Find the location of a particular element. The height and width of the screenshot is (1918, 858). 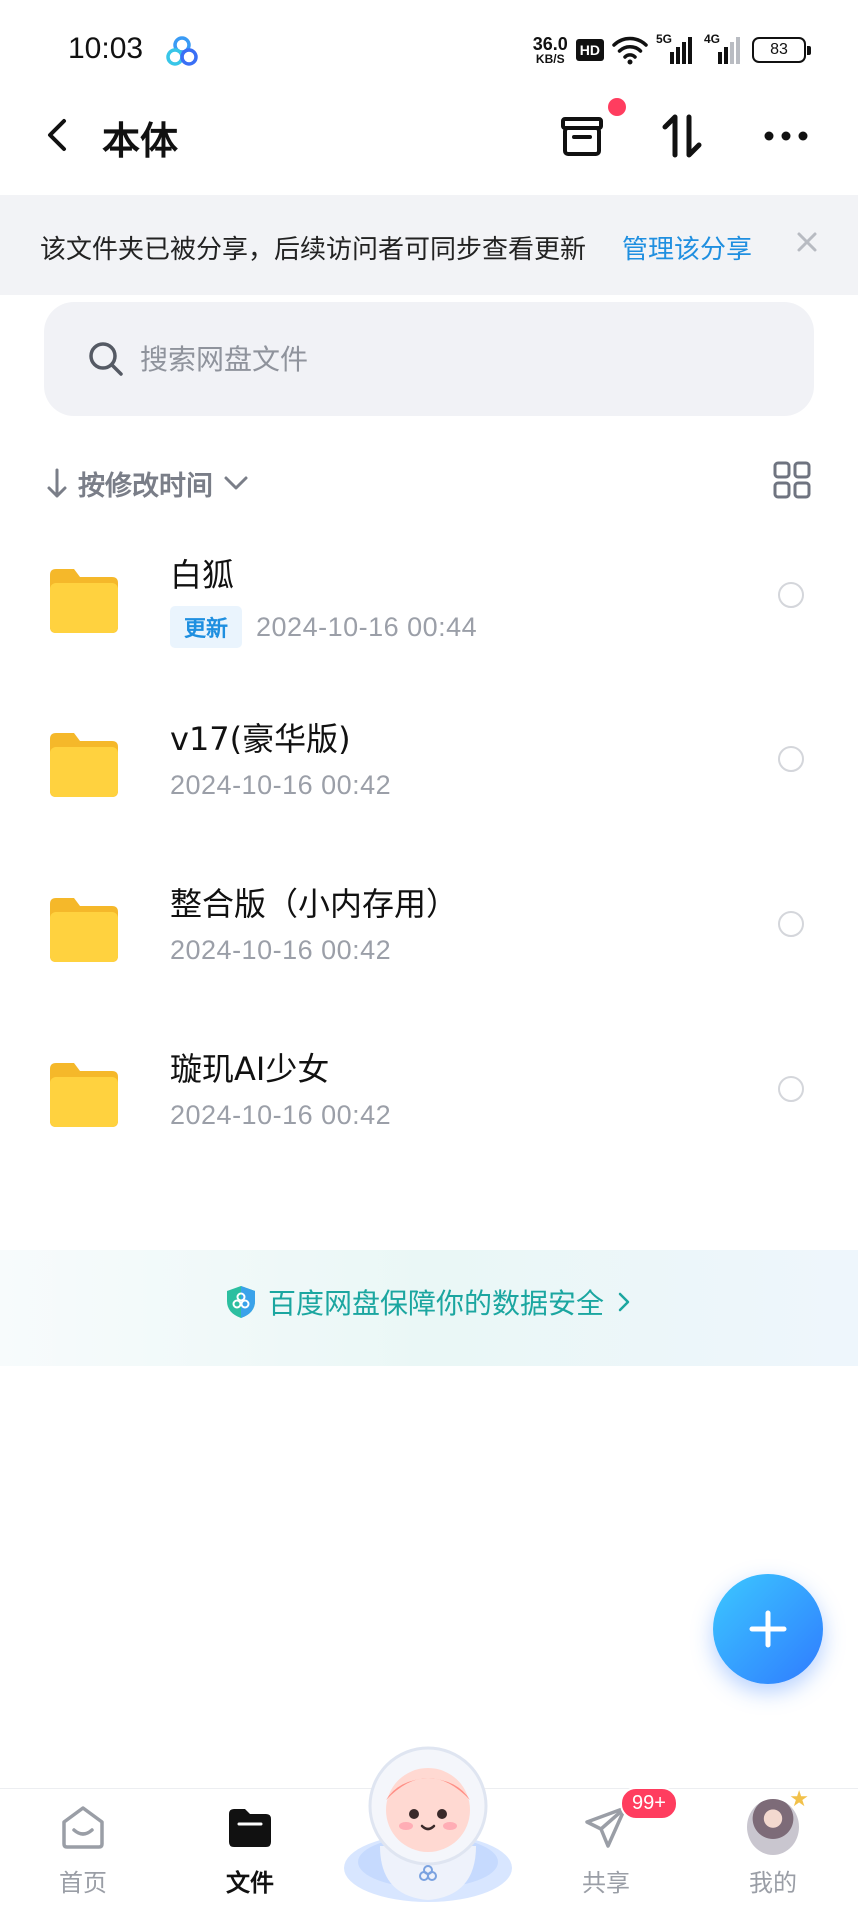

plus-icon is located at coordinates (768, 1629).